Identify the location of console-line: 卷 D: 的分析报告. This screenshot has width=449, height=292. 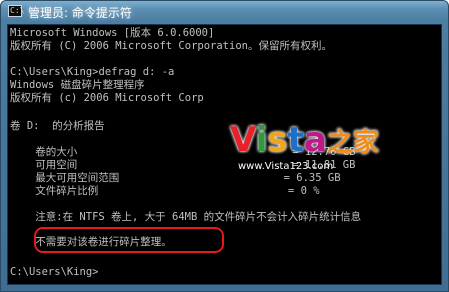
(57, 126).